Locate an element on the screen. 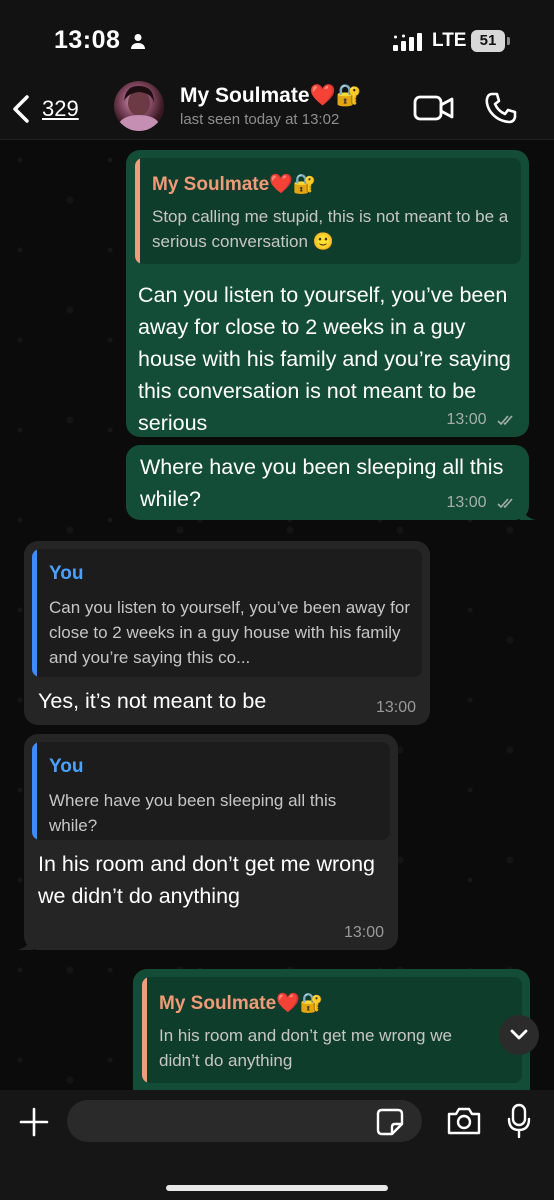 Image resolution: width=554 pixels, height=1200 pixels. chevron-down-icon is located at coordinates (519, 1034).